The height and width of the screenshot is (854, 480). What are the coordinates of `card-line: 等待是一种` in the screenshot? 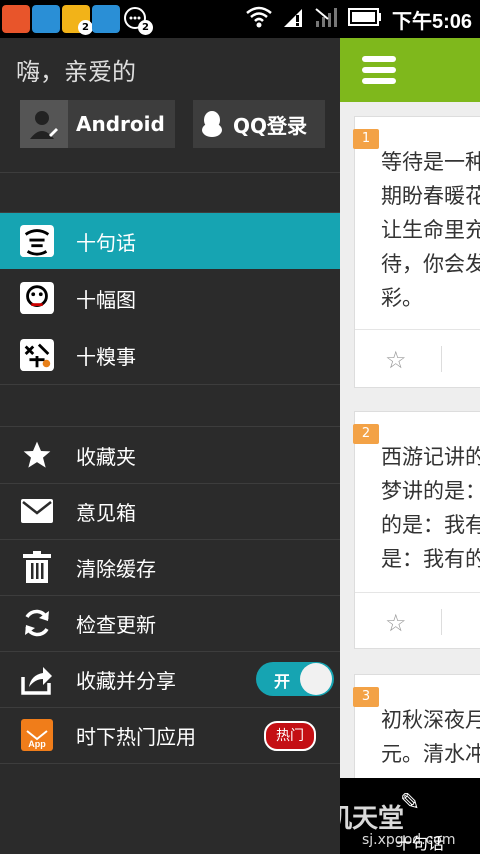 It's located at (430, 162).